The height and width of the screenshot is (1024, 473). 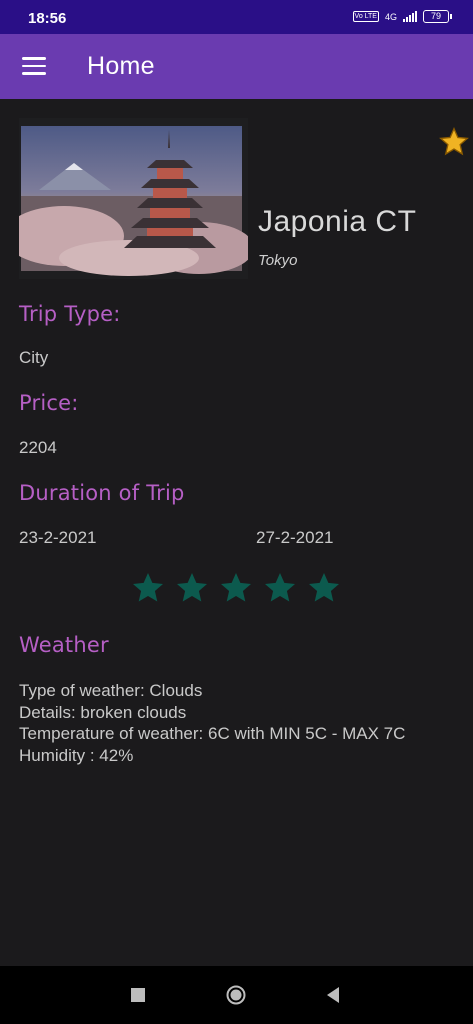 I want to click on recent-apps-icon, so click(x=138, y=995).